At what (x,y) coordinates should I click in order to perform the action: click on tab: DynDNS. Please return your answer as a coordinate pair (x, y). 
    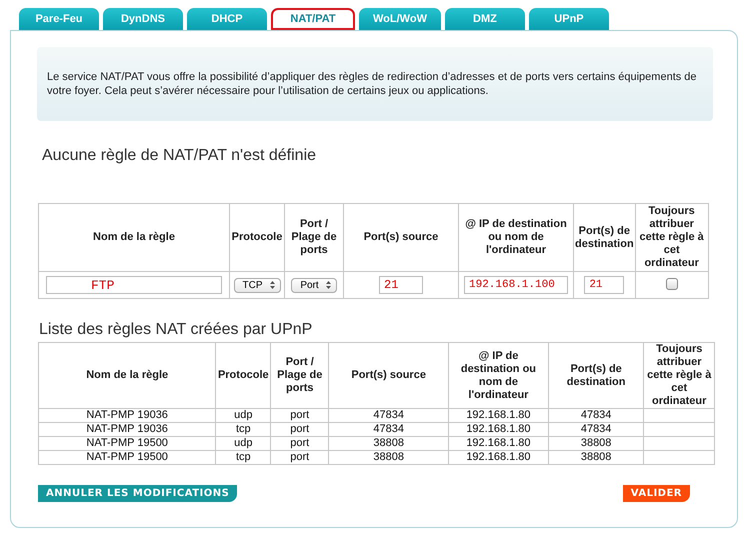
    Looking at the image, I should click on (143, 19).